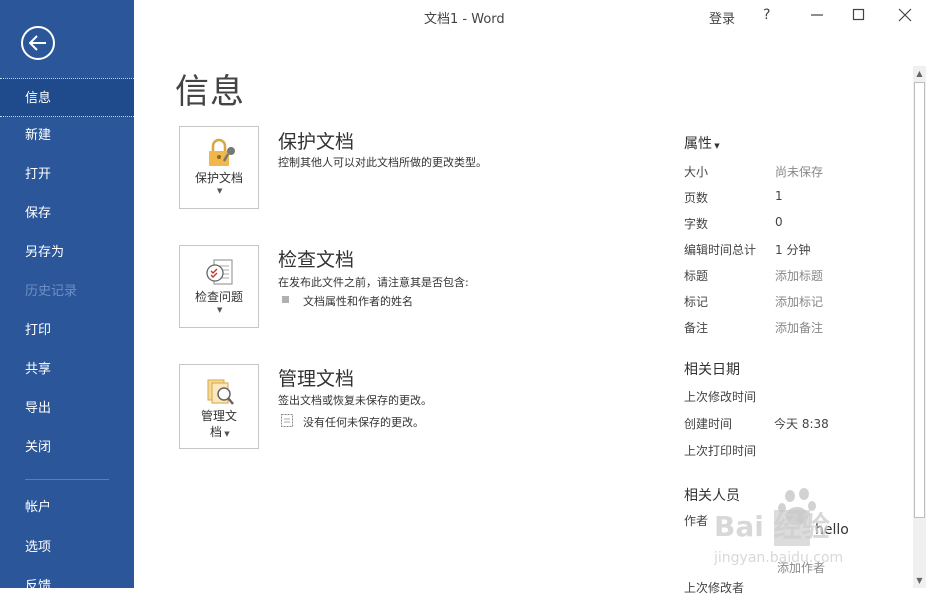  What do you see at coordinates (67, 135) in the screenshot?
I see `nav-new: 新建` at bounding box center [67, 135].